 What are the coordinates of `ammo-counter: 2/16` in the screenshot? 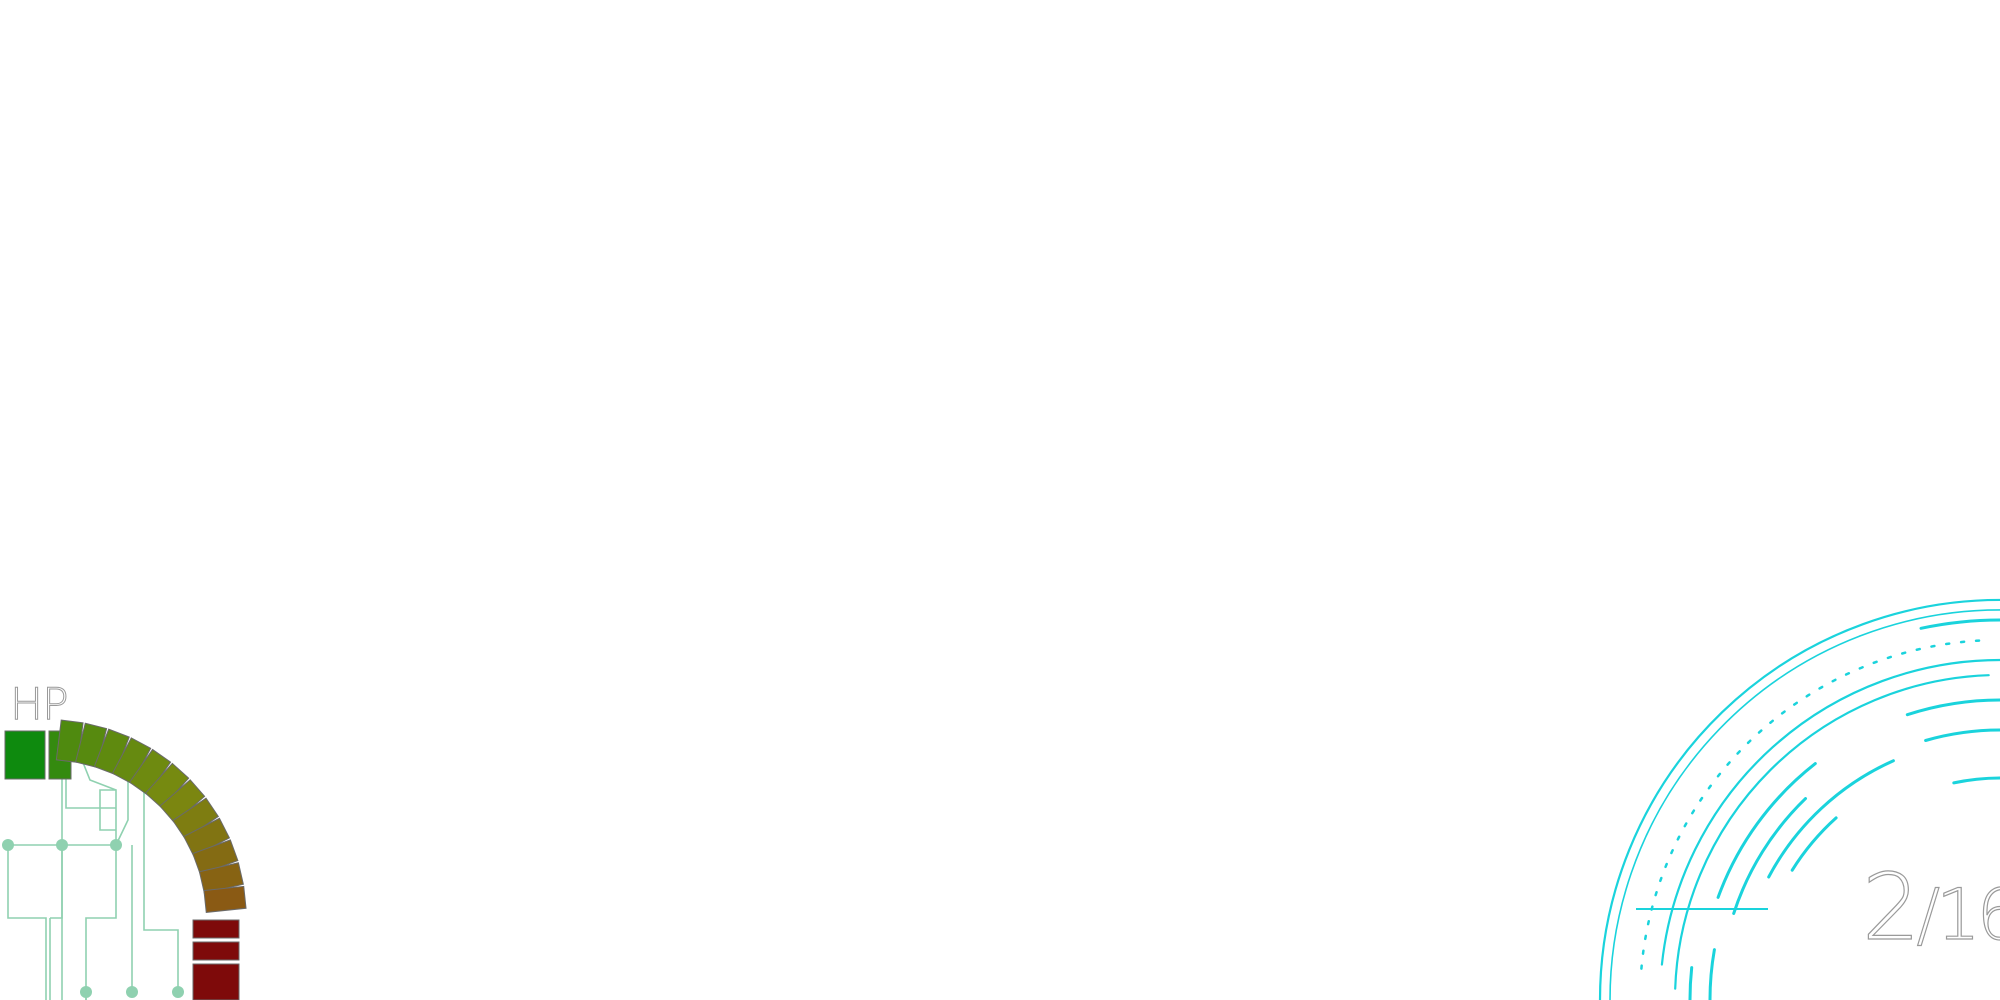 It's located at (1930, 908).